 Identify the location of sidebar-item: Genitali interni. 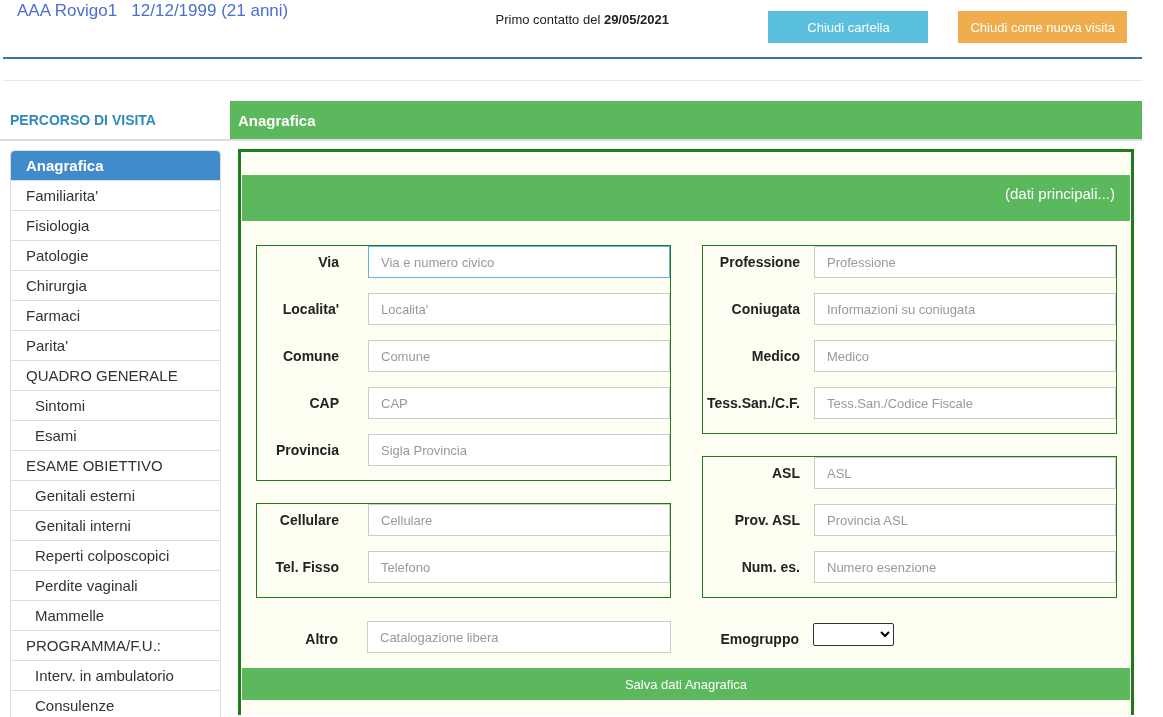
(115, 526).